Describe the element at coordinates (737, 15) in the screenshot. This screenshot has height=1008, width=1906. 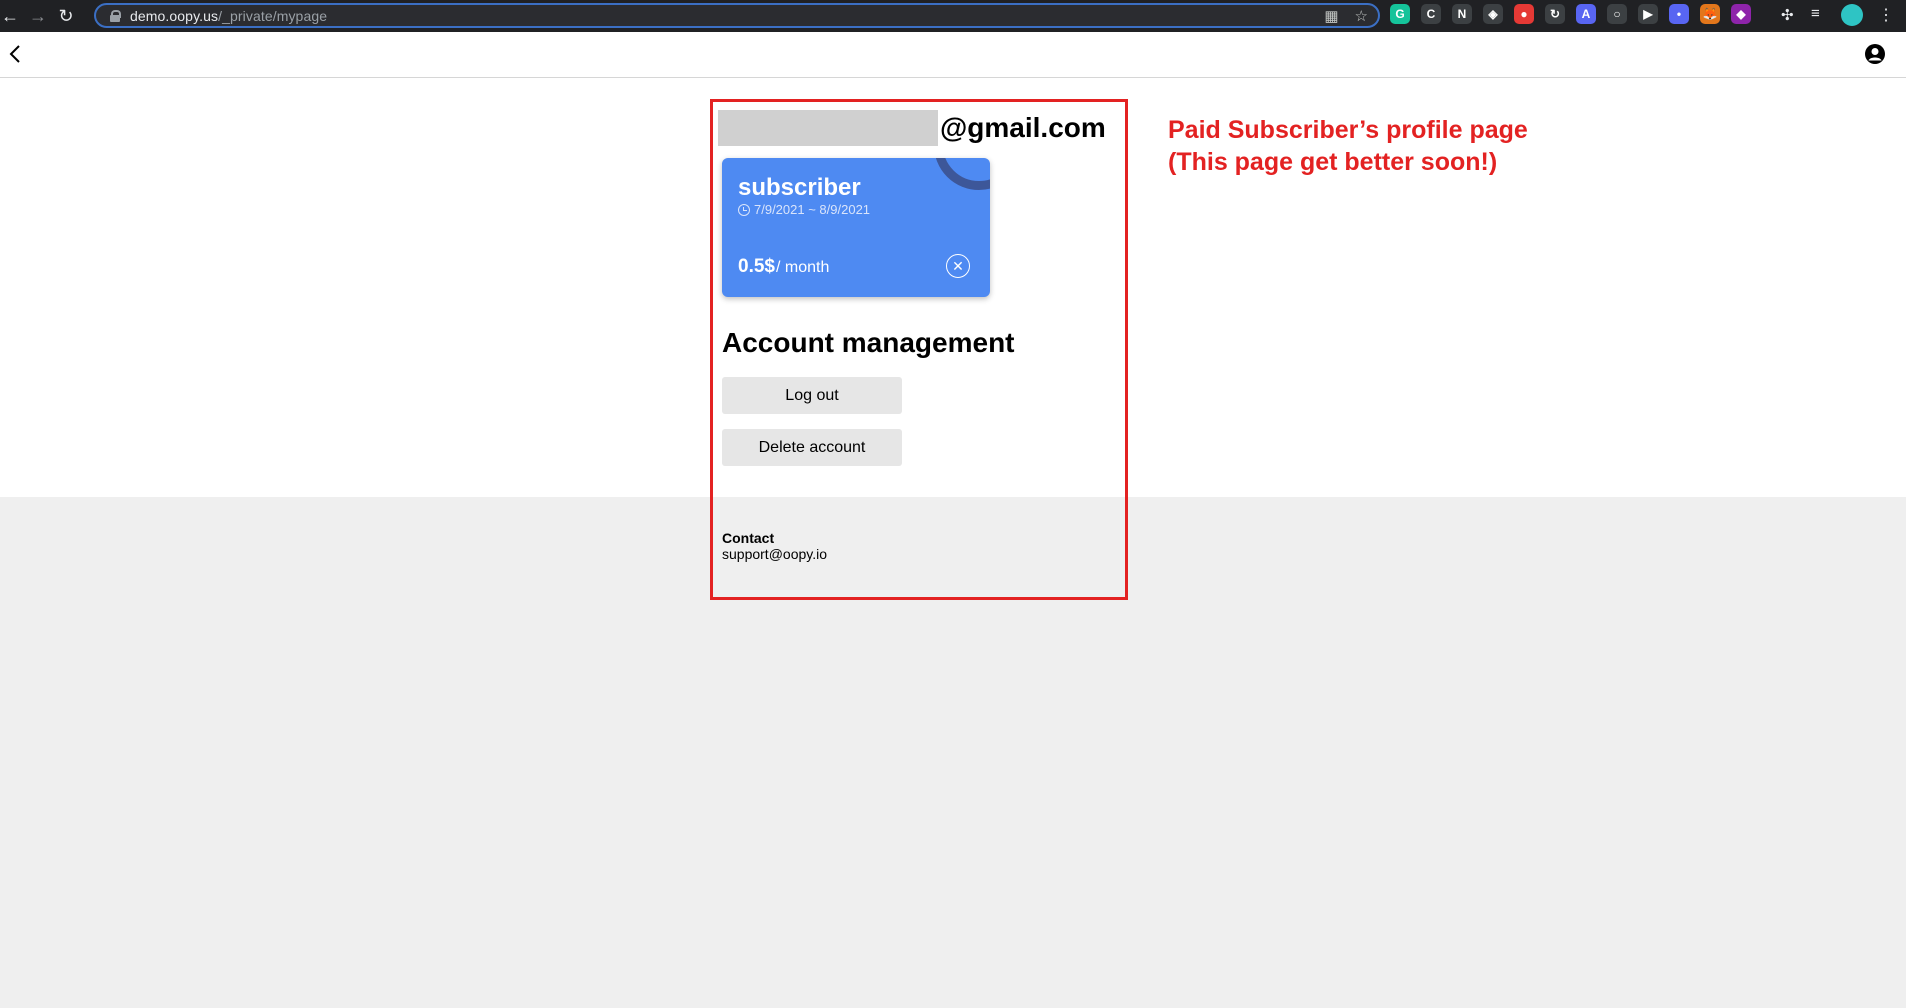
I see `address-bar: demo.oopy.us/_private/mypage ▦ ☆` at that location.